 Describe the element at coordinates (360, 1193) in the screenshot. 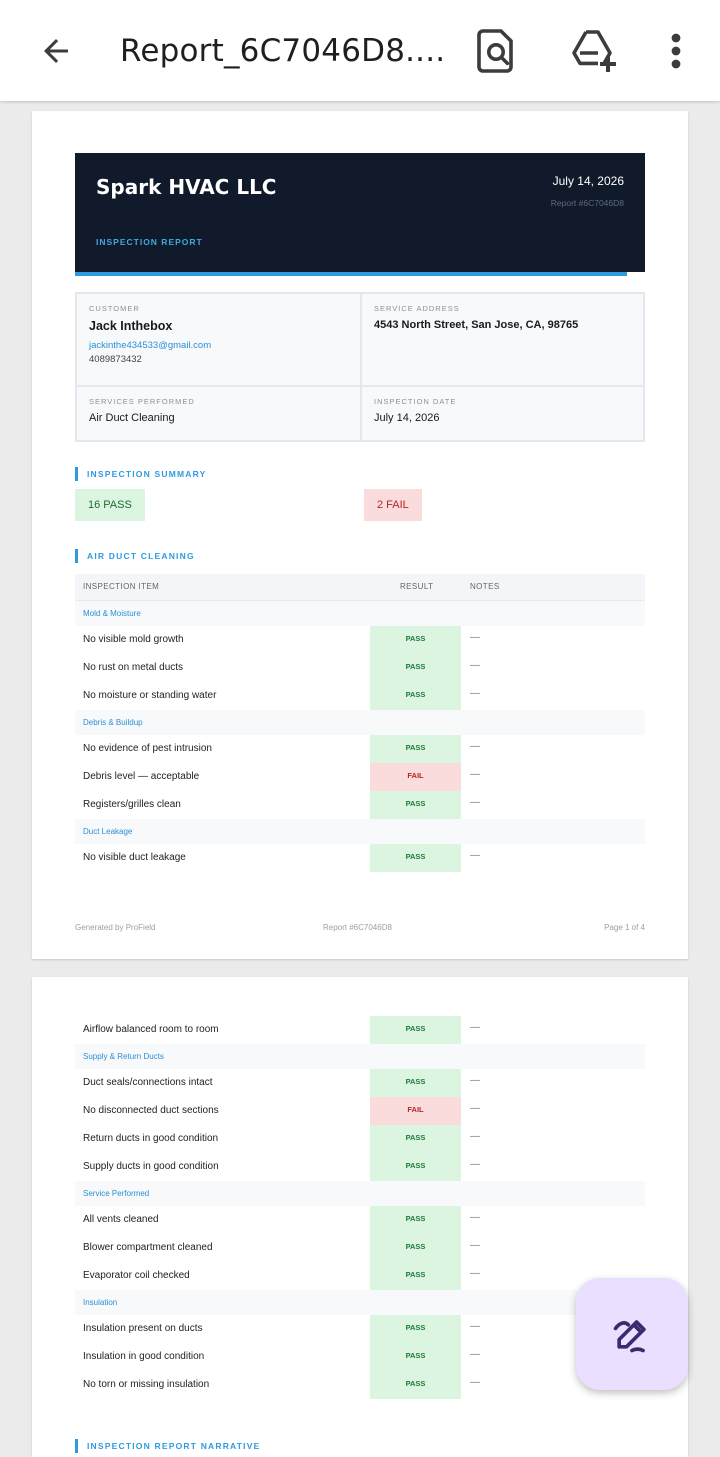

I see `table-group-header: Service Performed` at that location.